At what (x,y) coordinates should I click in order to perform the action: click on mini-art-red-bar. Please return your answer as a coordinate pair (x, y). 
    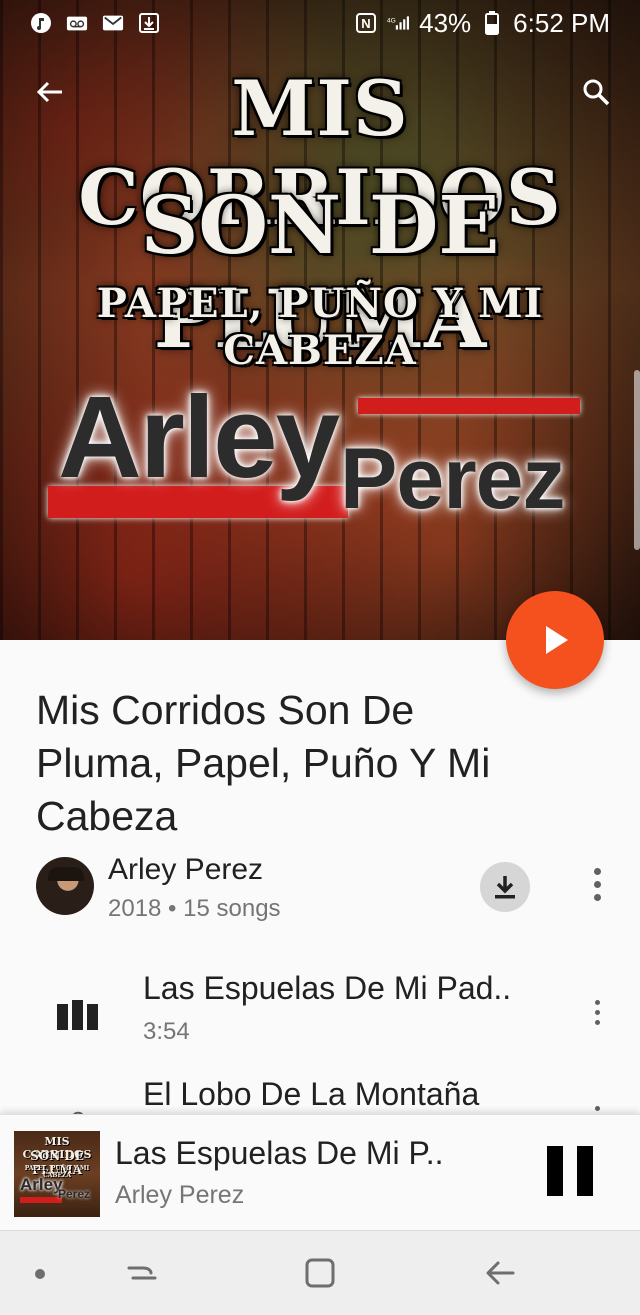
    Looking at the image, I should click on (41, 1200).